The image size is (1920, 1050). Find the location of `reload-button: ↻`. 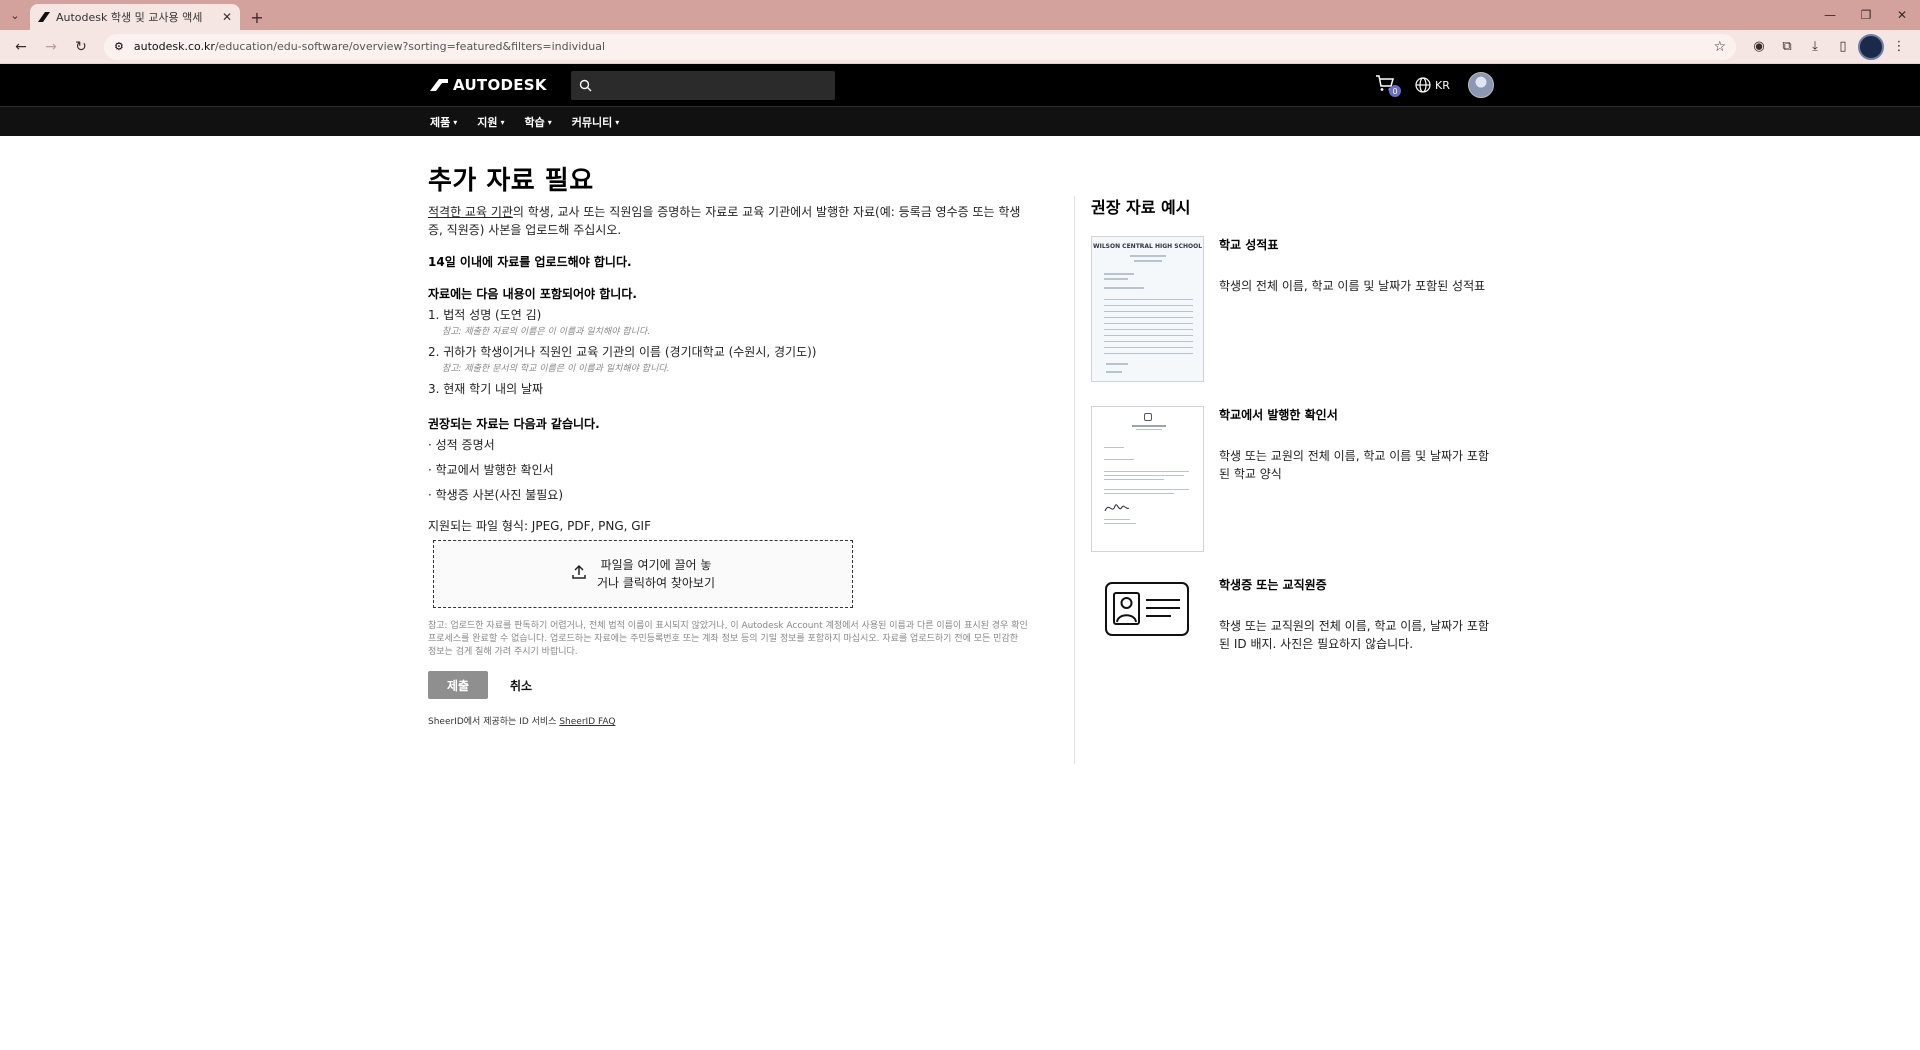

reload-button: ↻ is located at coordinates (81, 47).